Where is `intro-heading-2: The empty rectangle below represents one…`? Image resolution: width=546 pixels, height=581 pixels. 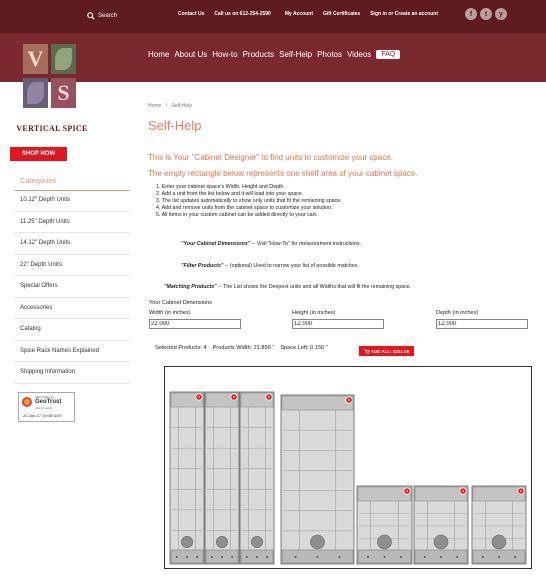 intro-heading-2: The empty rectangle below represents one… is located at coordinates (283, 173).